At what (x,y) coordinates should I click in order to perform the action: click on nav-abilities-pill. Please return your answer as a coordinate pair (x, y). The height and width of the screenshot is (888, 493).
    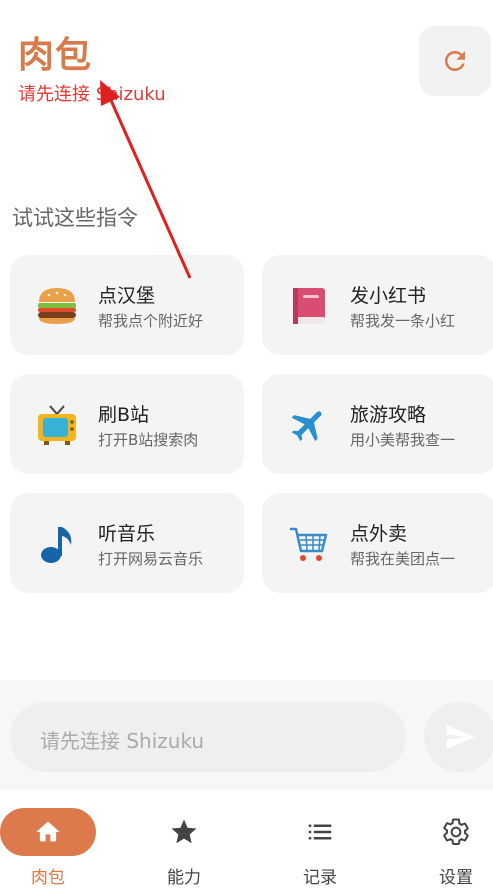
    Looking at the image, I should click on (184, 832).